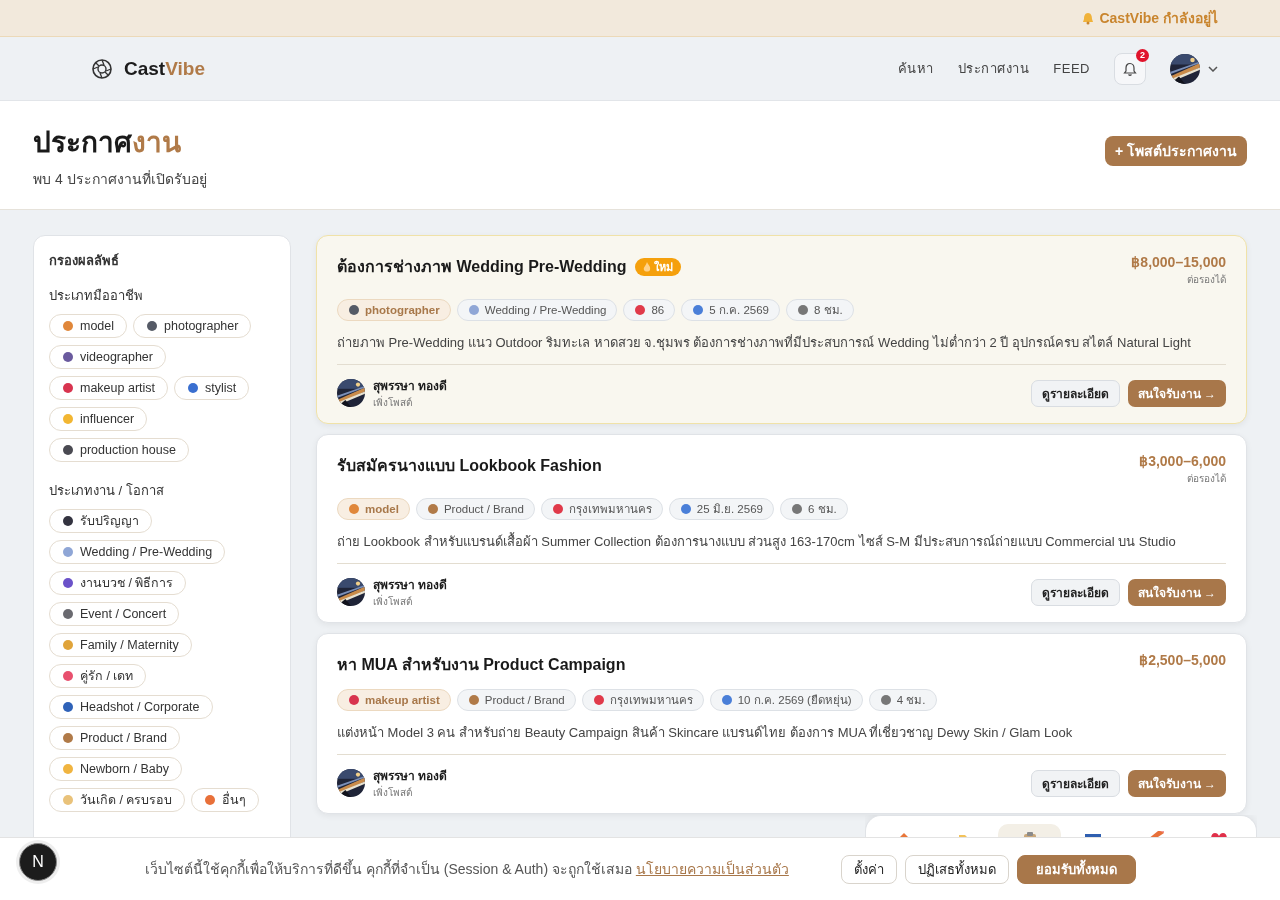  Describe the element at coordinates (957, 869) in the screenshot. I see `cookie-button: ปฏิเสธทั้งหมด` at that location.